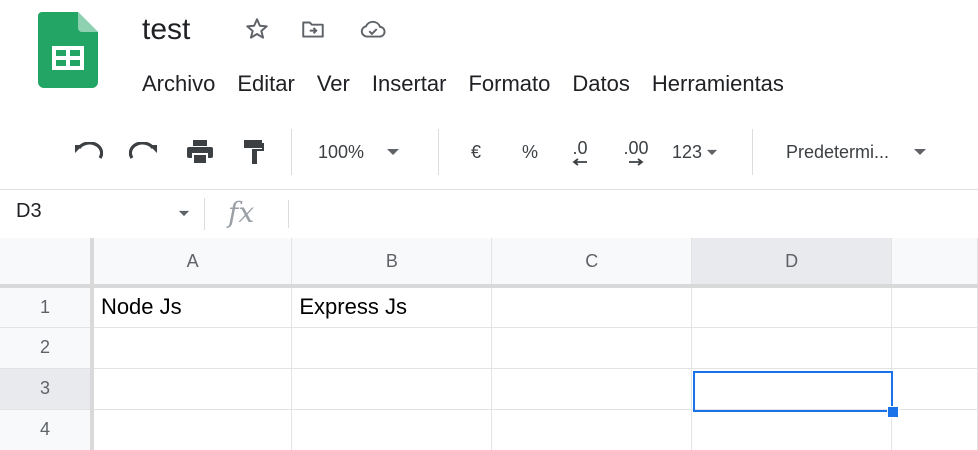 This screenshot has width=978, height=450. Describe the element at coordinates (392, 429) in the screenshot. I see `cell-b4` at that location.